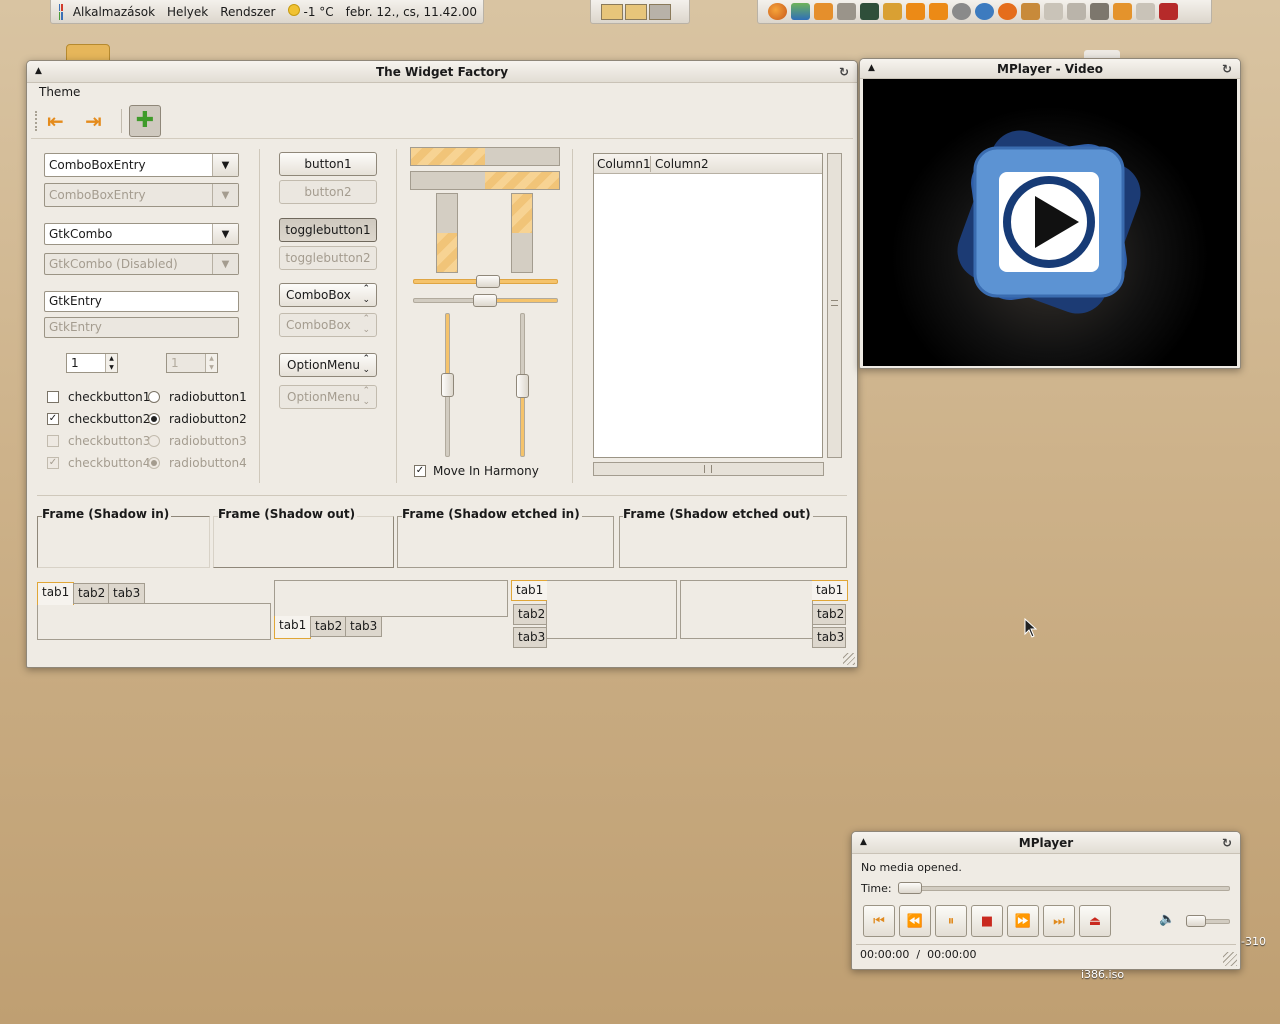  Describe the element at coordinates (1168, 11) in the screenshot. I see `logout-icon` at that location.